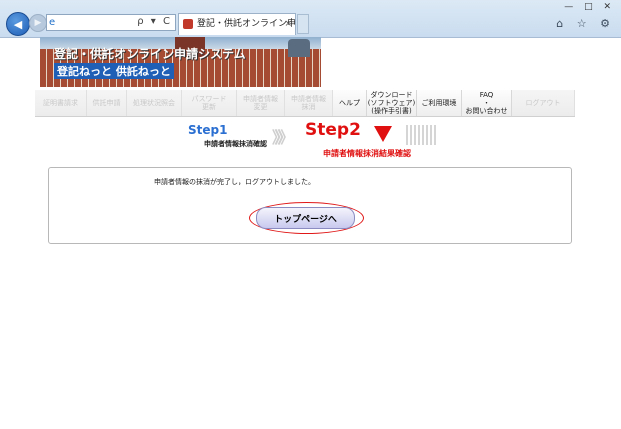 This screenshot has height=429, width=621. I want to click on window-controls: — □ ✕, so click(589, 7).